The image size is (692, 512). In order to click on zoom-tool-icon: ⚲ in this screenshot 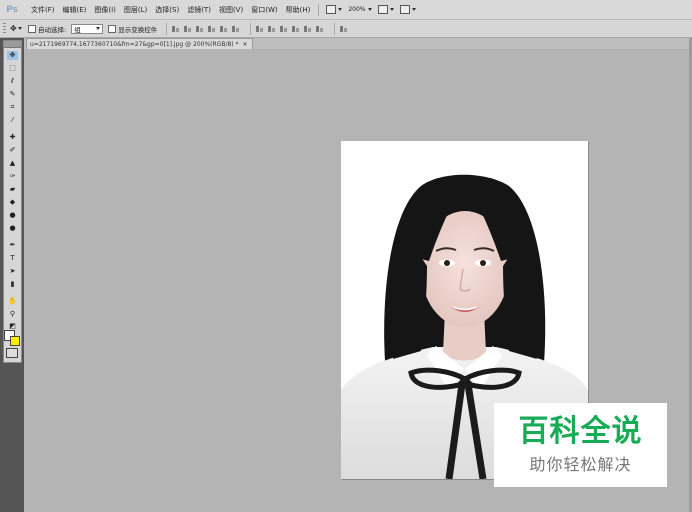, I will do `click(12, 314)`.